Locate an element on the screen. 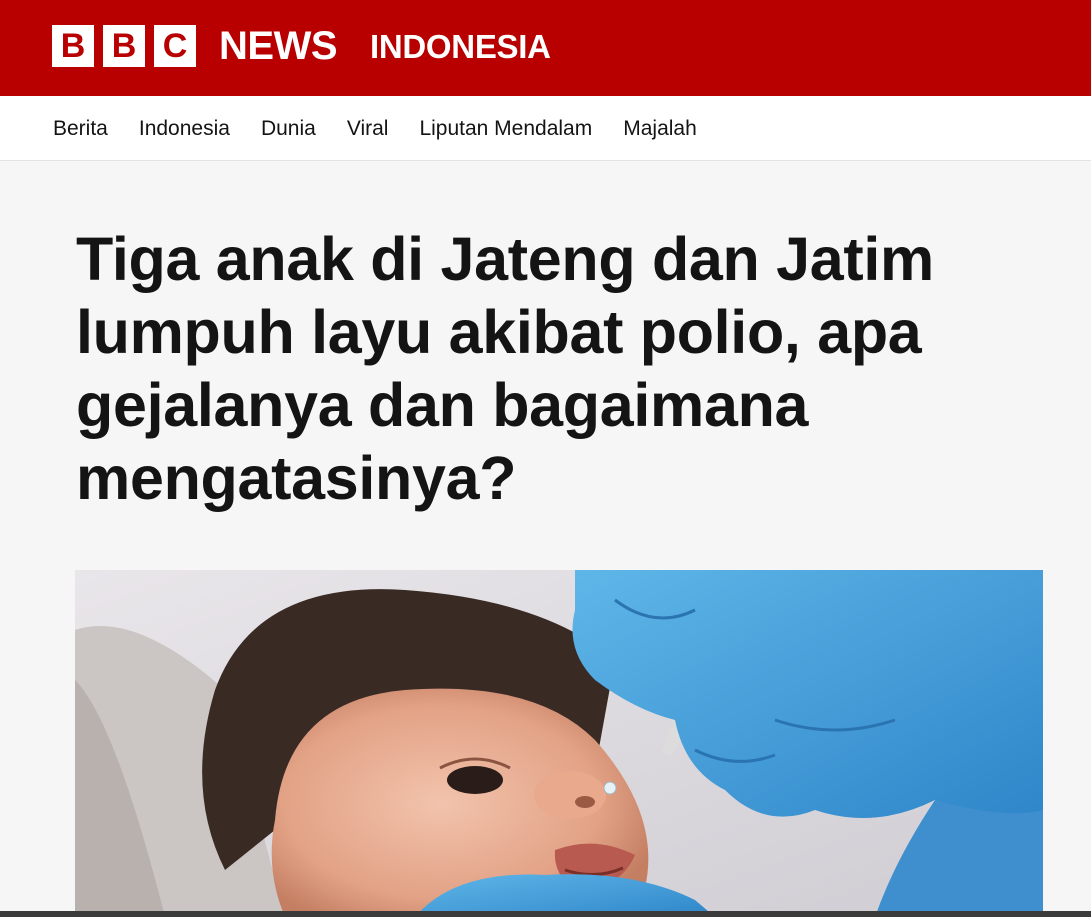 The width and height of the screenshot is (1091, 917). brand-service-name: INDONESIA is located at coordinates (460, 47).